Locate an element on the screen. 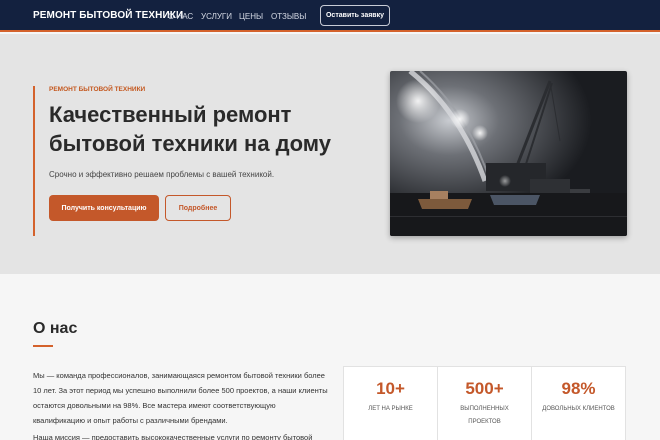  leave-request-button: Оставить заявку is located at coordinates (355, 15).